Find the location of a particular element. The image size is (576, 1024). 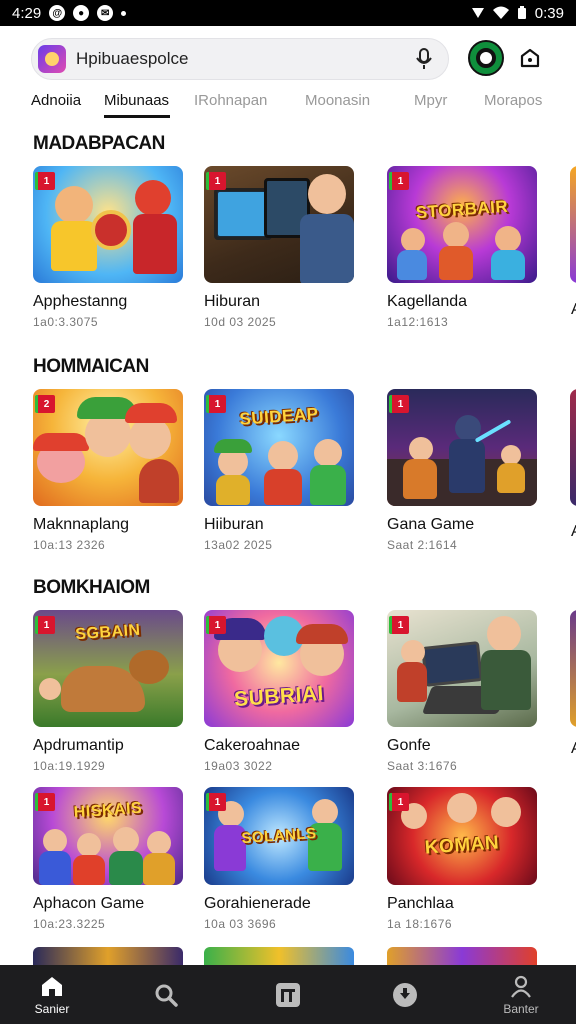

rating-badge: 2 is located at coordinates (45, 404).